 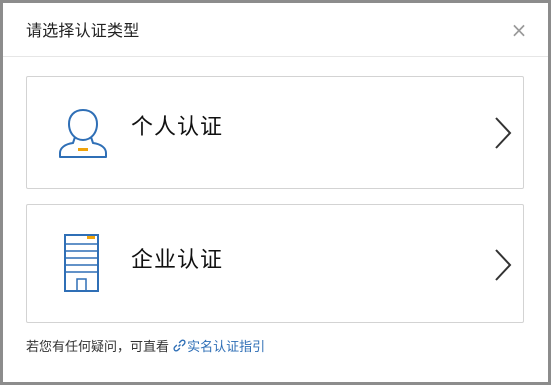 What do you see at coordinates (226, 347) in the screenshot?
I see `auth-guide-link-label: 实名认证指引` at bounding box center [226, 347].